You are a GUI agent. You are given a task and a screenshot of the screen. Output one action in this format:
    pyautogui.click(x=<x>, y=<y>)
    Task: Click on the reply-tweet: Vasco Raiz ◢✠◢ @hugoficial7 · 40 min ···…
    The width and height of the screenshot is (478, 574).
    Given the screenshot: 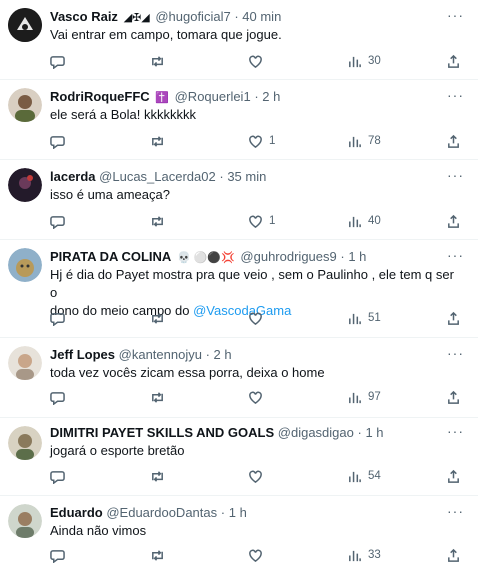 What is the action you would take?
    pyautogui.click(x=239, y=40)
    